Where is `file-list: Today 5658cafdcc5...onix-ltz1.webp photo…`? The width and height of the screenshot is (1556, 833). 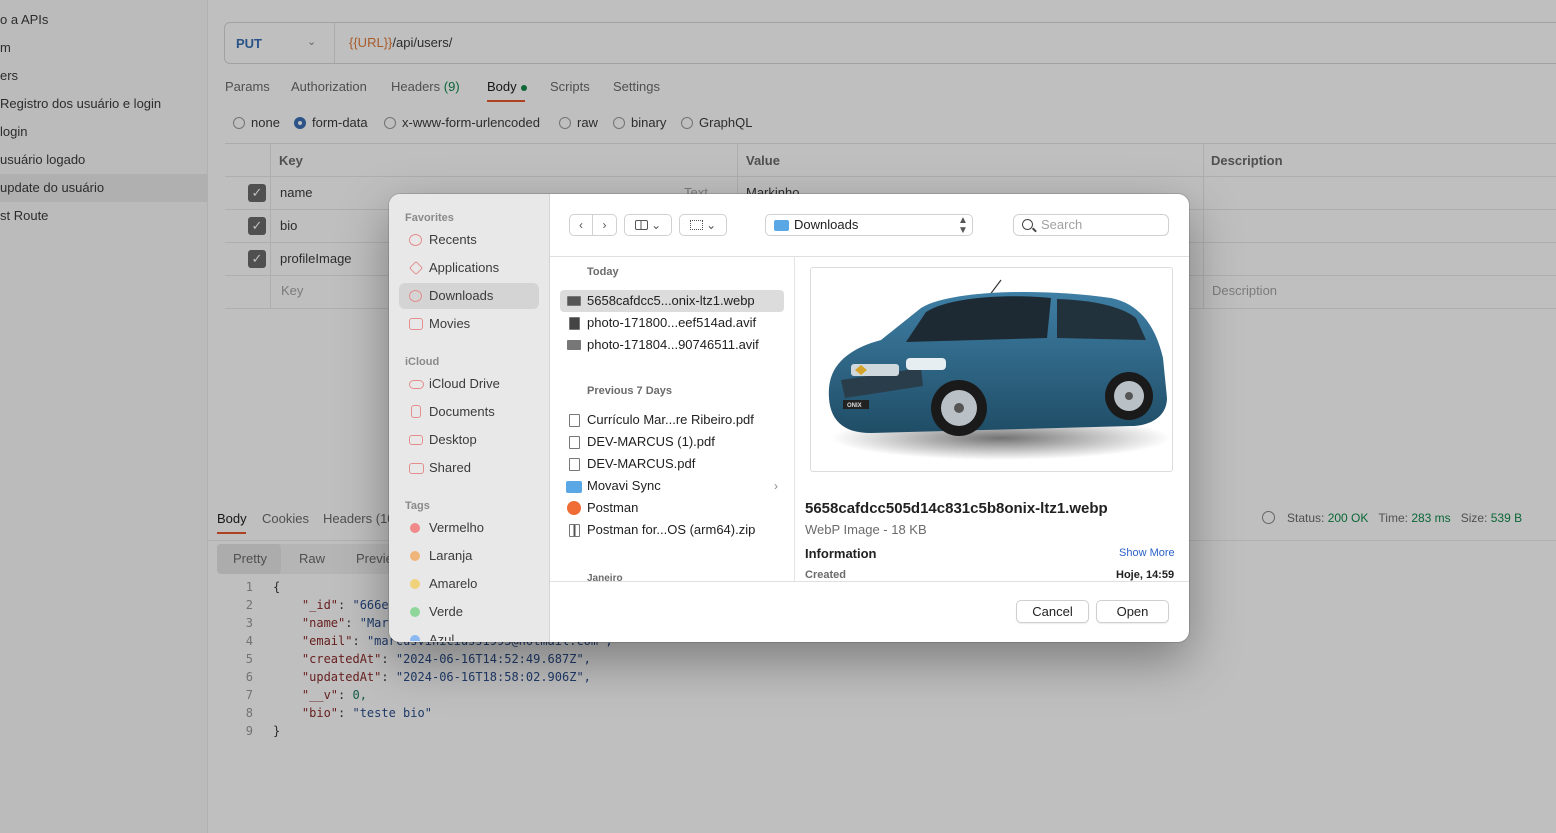 file-list: Today 5658cafdcc5...onix-ltz1.webp photo… is located at coordinates (672, 419).